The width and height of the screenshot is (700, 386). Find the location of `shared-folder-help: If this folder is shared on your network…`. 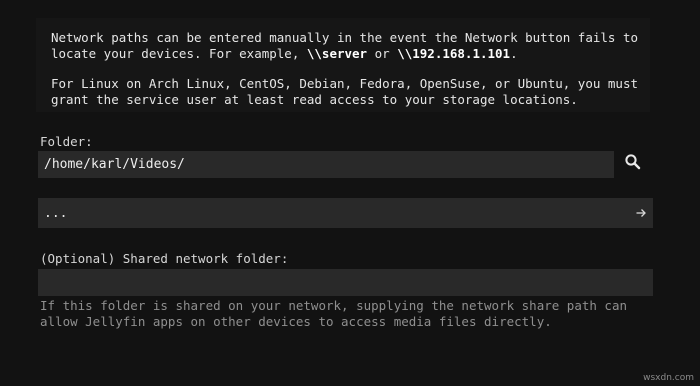

shared-folder-help: If this folder is shared on your network… is located at coordinates (340, 314).